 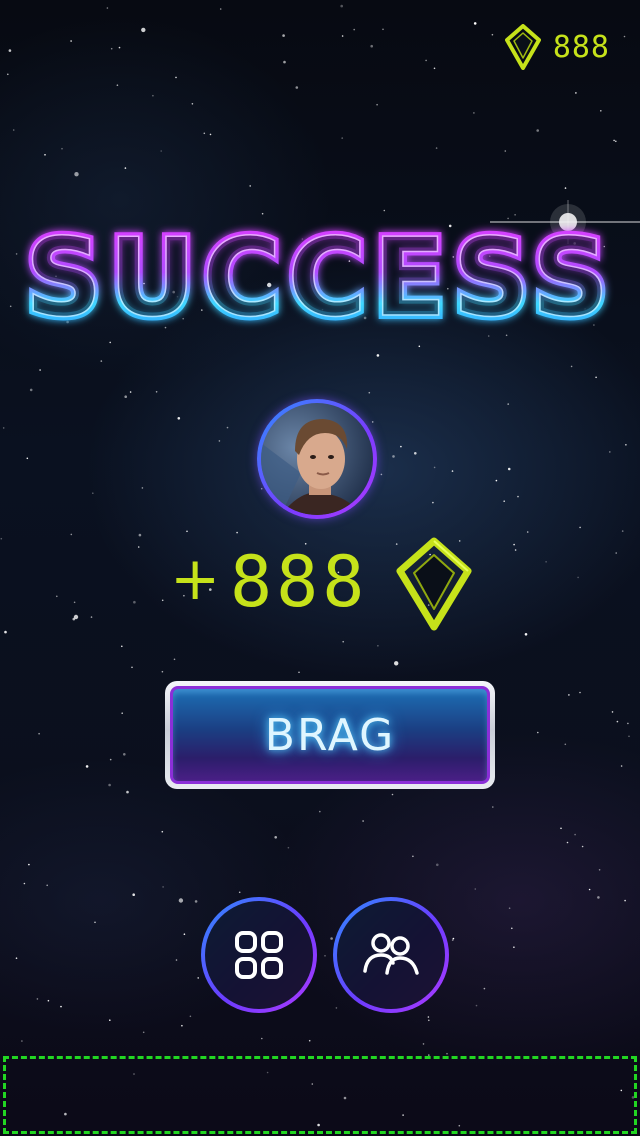 I want to click on grid-menu-icon, so click(x=259, y=955).